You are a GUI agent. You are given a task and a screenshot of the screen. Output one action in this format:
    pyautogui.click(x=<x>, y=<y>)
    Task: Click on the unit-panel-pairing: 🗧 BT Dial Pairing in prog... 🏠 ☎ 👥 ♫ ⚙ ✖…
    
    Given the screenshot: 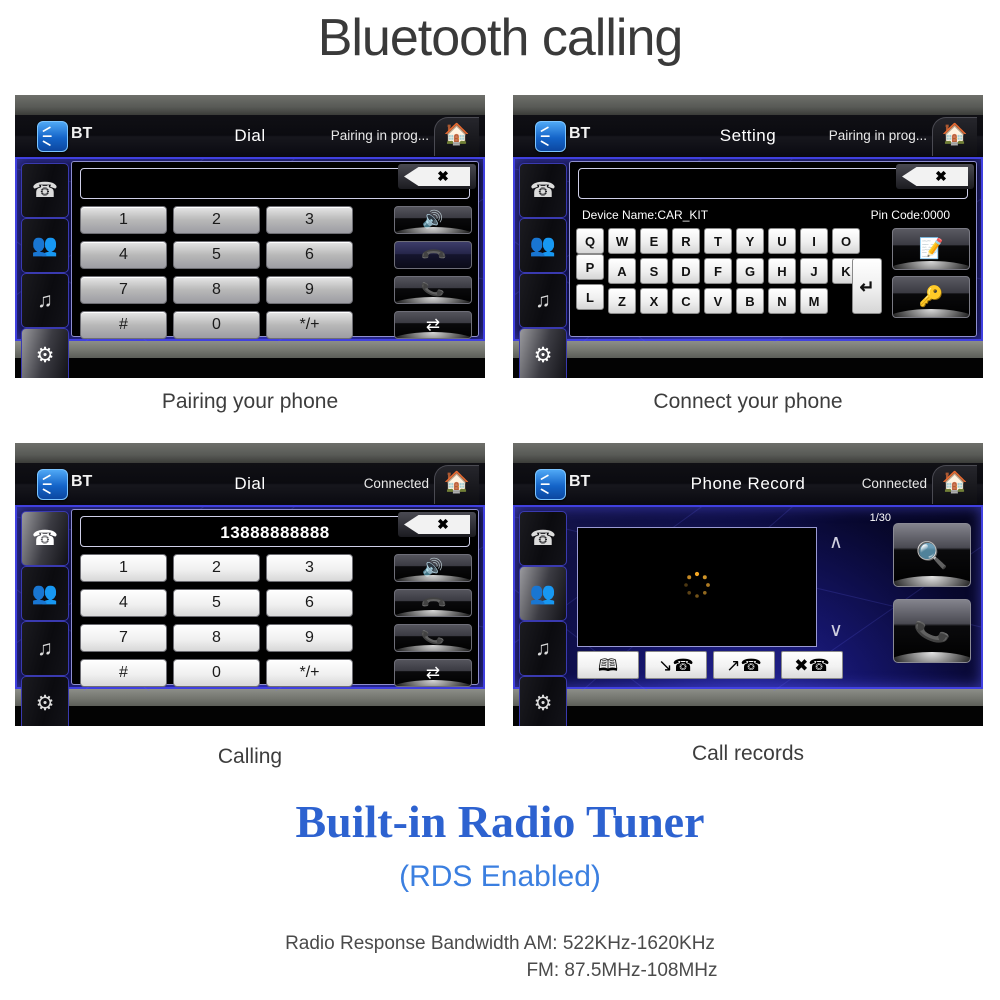 What is the action you would take?
    pyautogui.click(x=250, y=236)
    